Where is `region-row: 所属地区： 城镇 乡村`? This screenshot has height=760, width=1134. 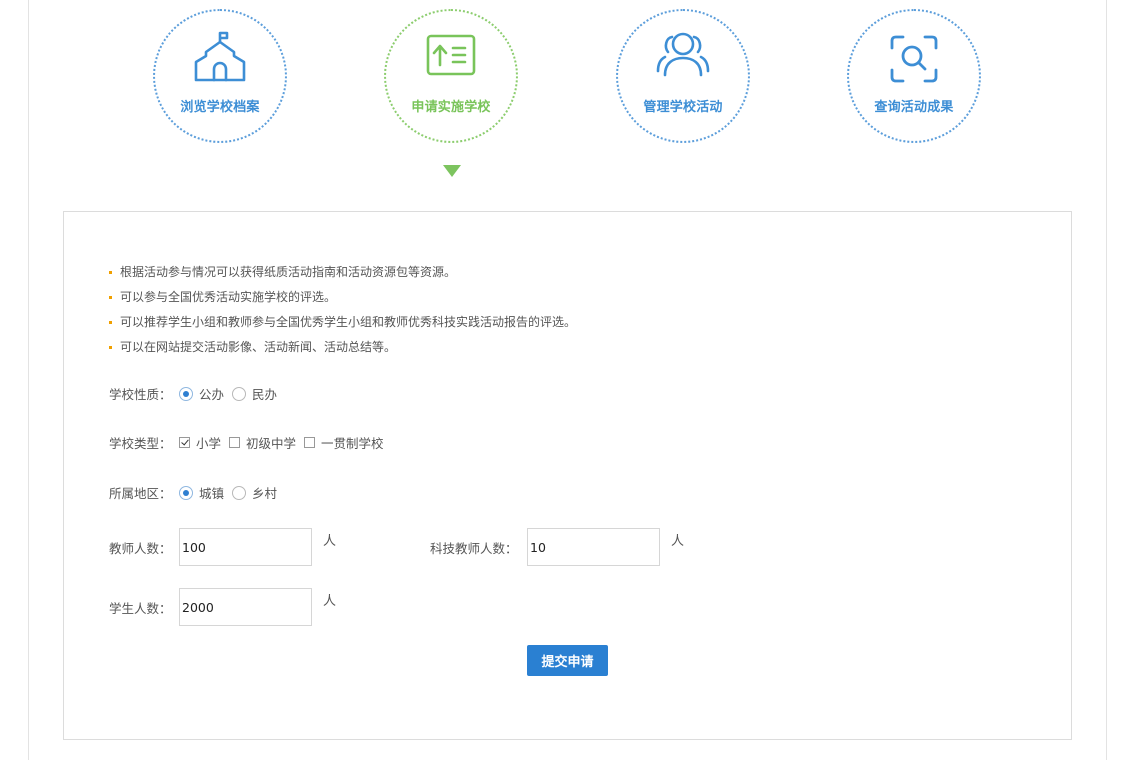 region-row: 所属地区： 城镇 乡村 is located at coordinates (197, 492).